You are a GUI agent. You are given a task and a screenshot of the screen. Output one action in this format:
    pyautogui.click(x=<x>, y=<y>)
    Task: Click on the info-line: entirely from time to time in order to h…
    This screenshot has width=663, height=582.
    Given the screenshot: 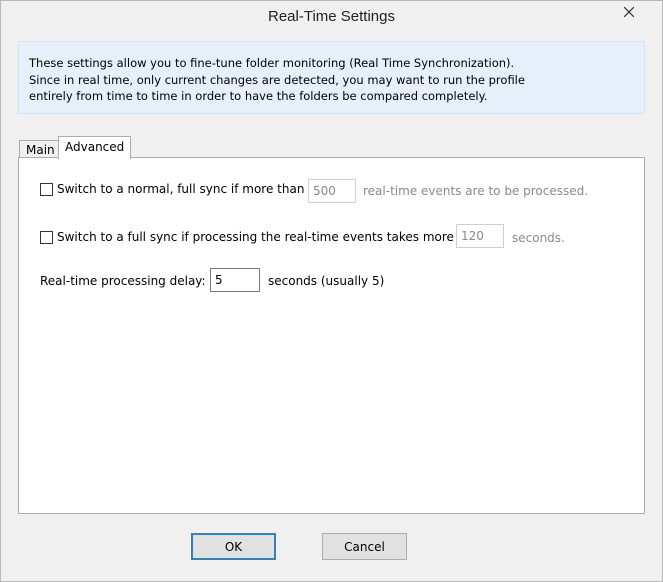 What is the action you would take?
    pyautogui.click(x=258, y=96)
    